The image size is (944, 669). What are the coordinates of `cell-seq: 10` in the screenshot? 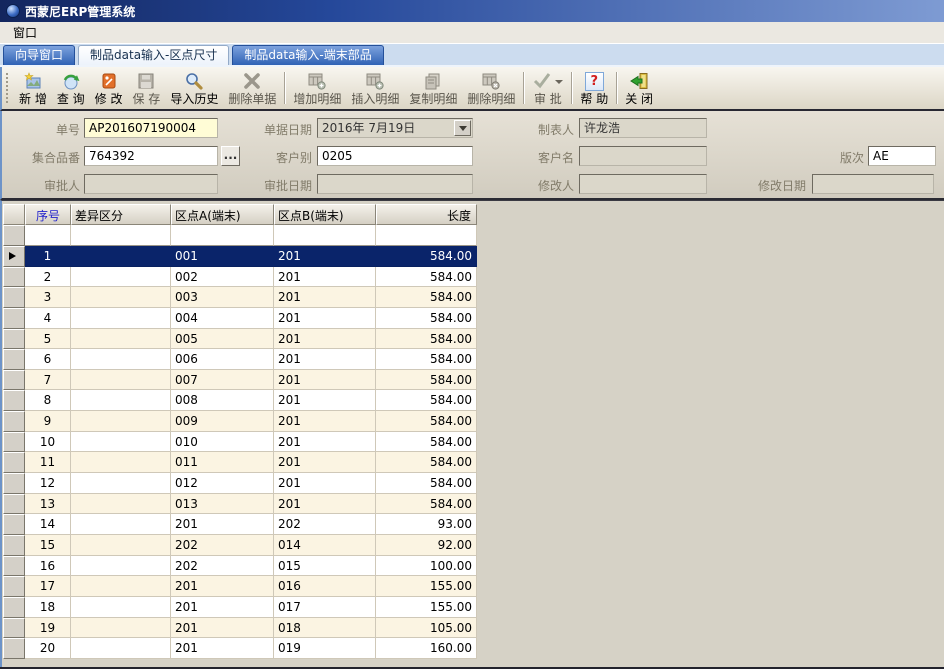 It's located at (48, 442).